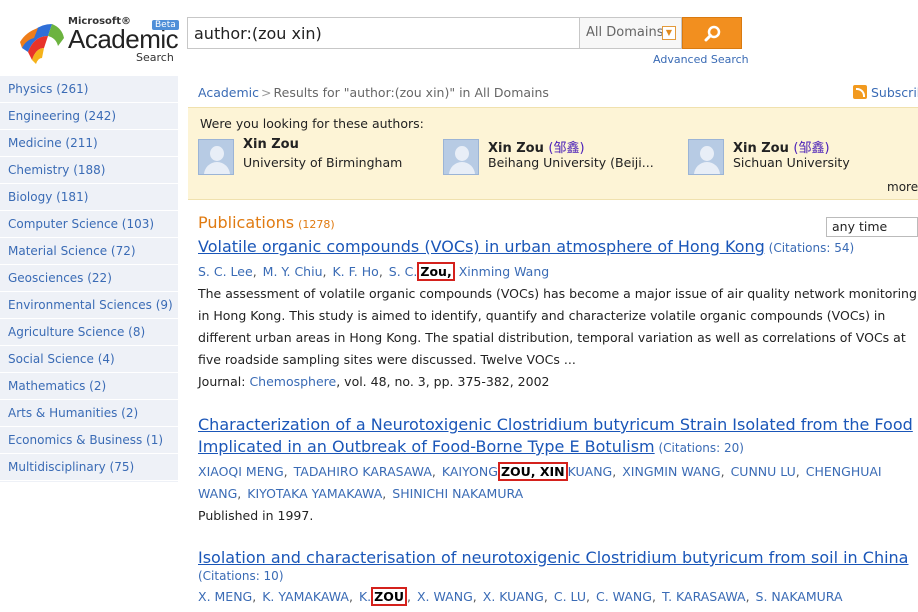 The image size is (918, 612). Describe the element at coordinates (389, 596) in the screenshot. I see `highlighted-author-match: ZOU` at that location.